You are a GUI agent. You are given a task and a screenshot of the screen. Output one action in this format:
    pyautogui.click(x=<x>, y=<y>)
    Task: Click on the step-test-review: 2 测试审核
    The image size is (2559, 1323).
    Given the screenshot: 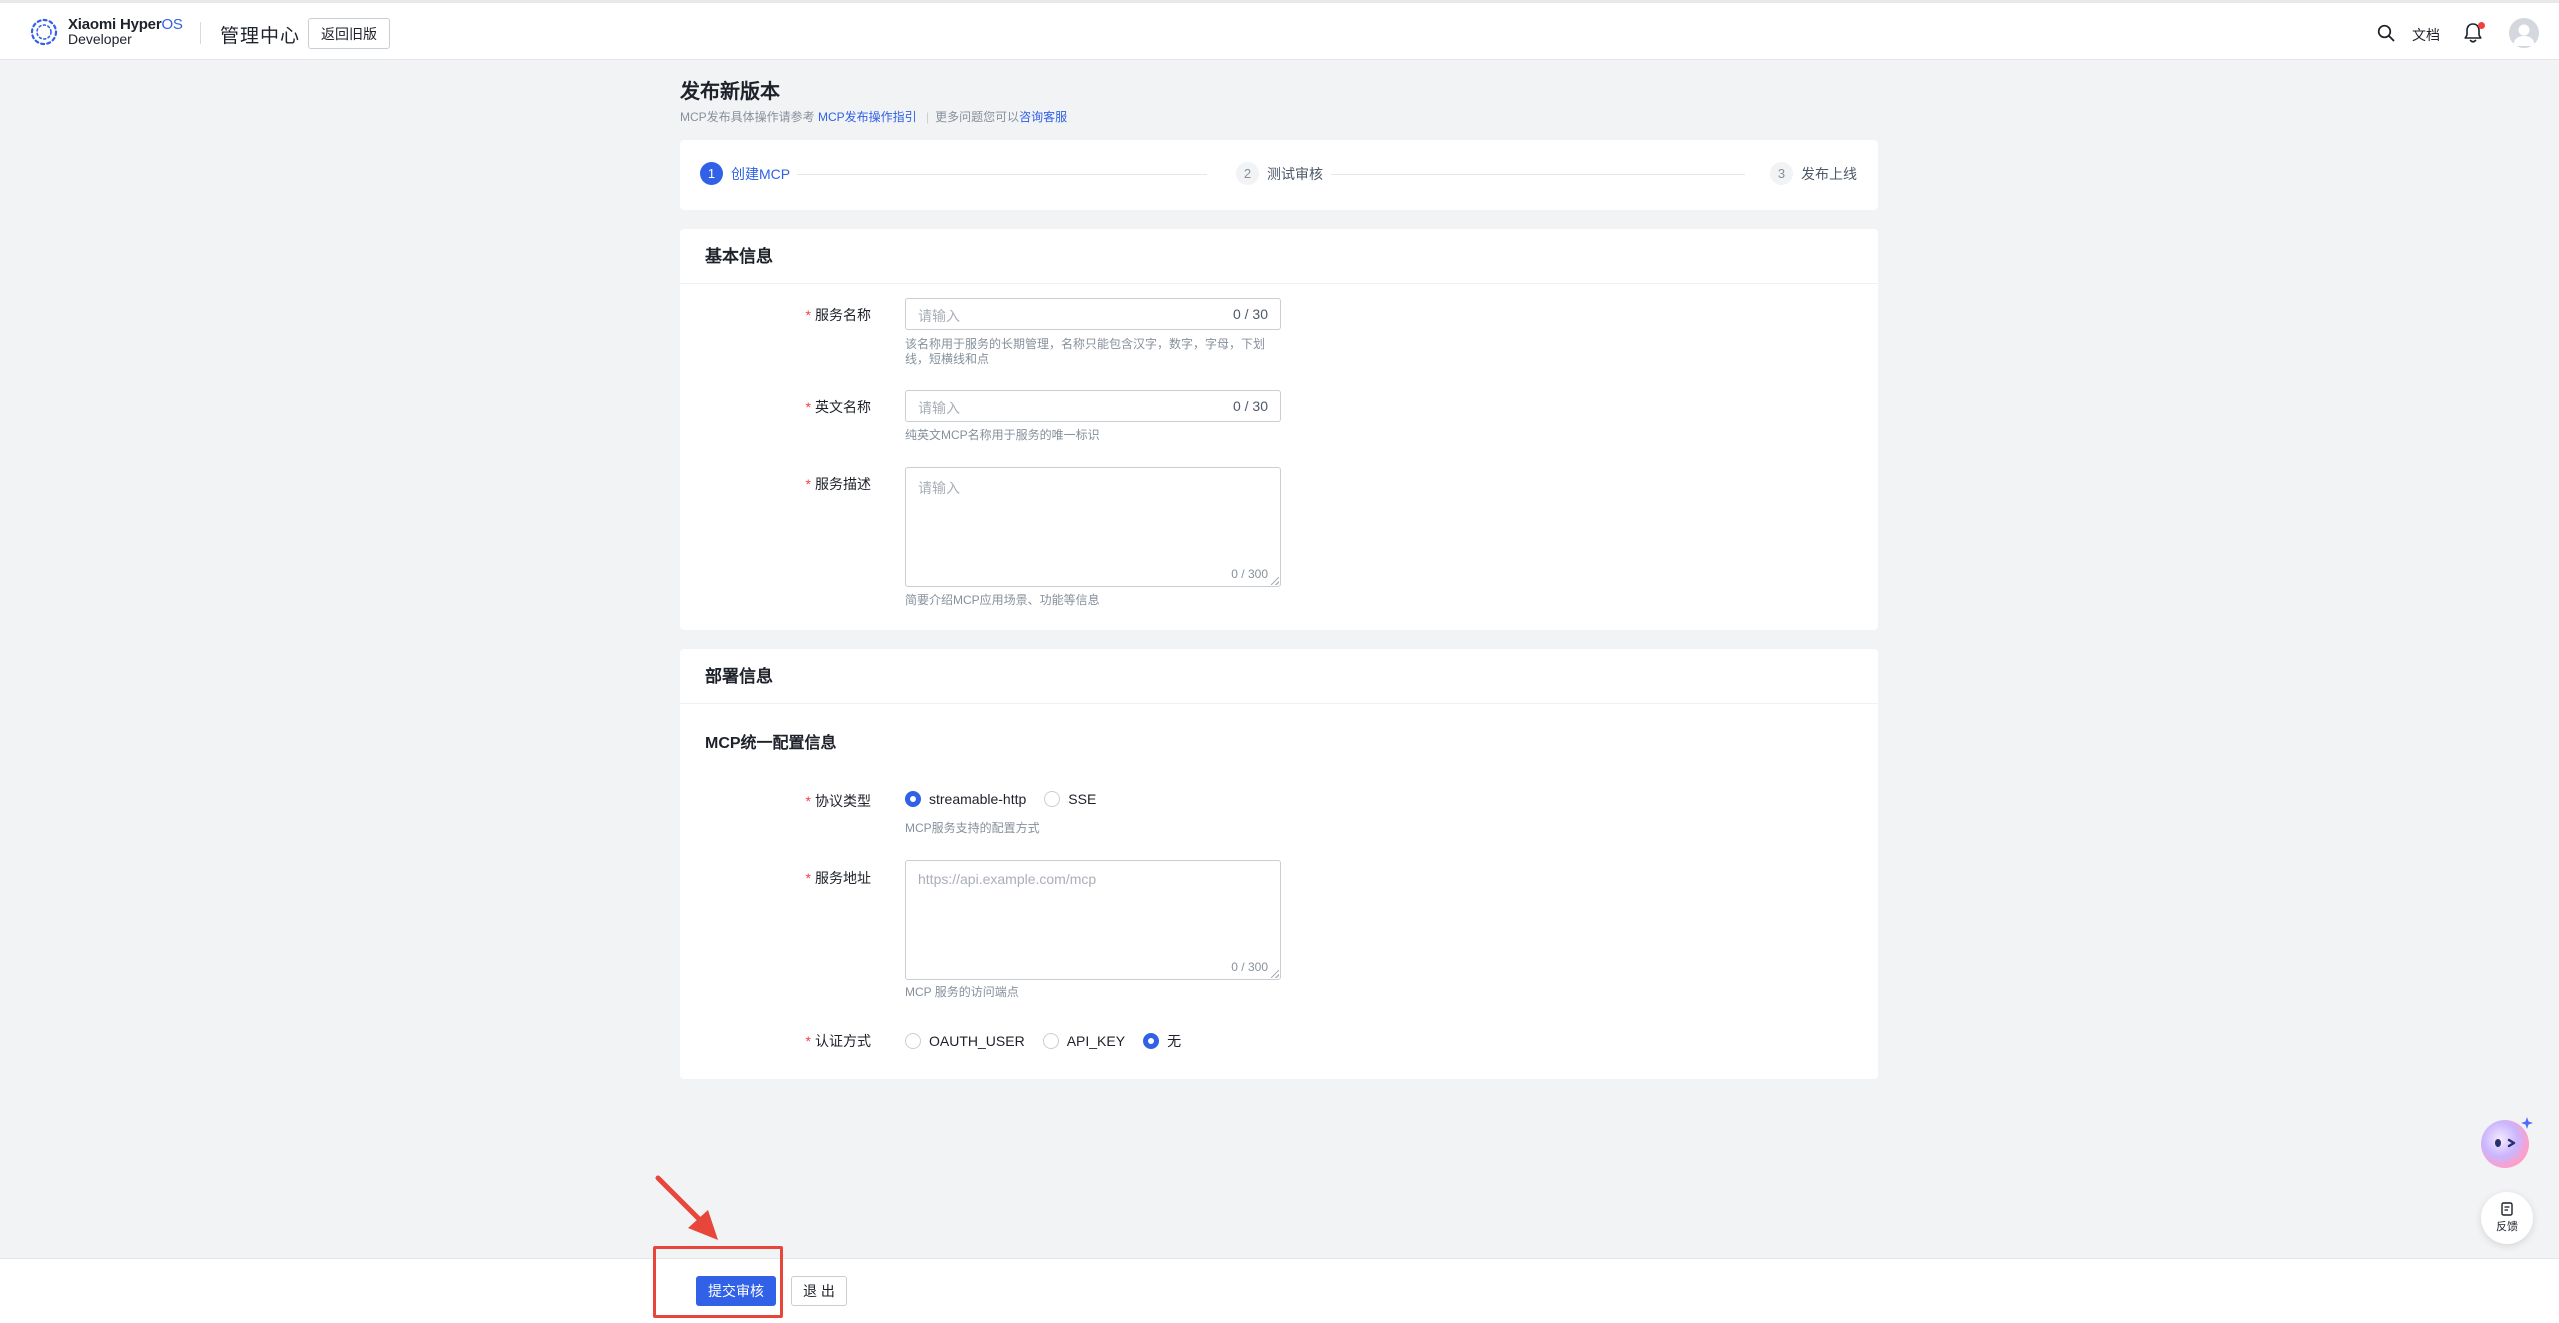 What is the action you would take?
    pyautogui.click(x=1279, y=173)
    